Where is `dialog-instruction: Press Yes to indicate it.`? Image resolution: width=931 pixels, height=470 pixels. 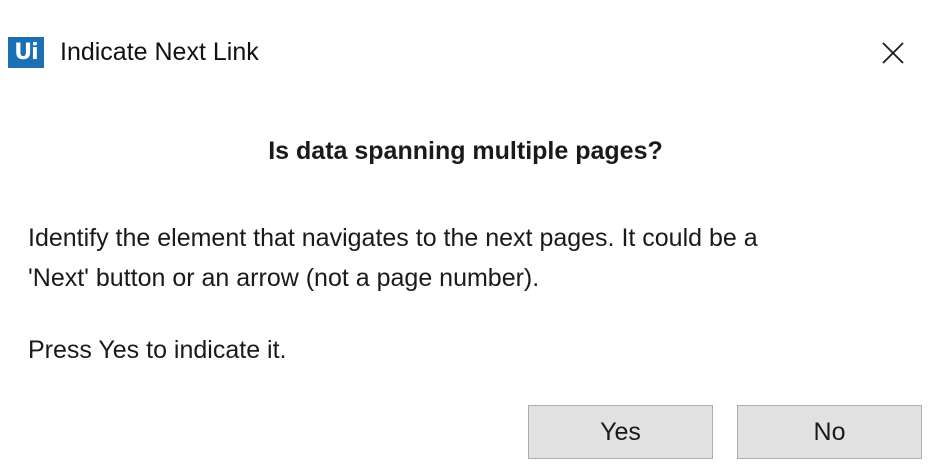 dialog-instruction: Press Yes to indicate it. is located at coordinates (157, 350).